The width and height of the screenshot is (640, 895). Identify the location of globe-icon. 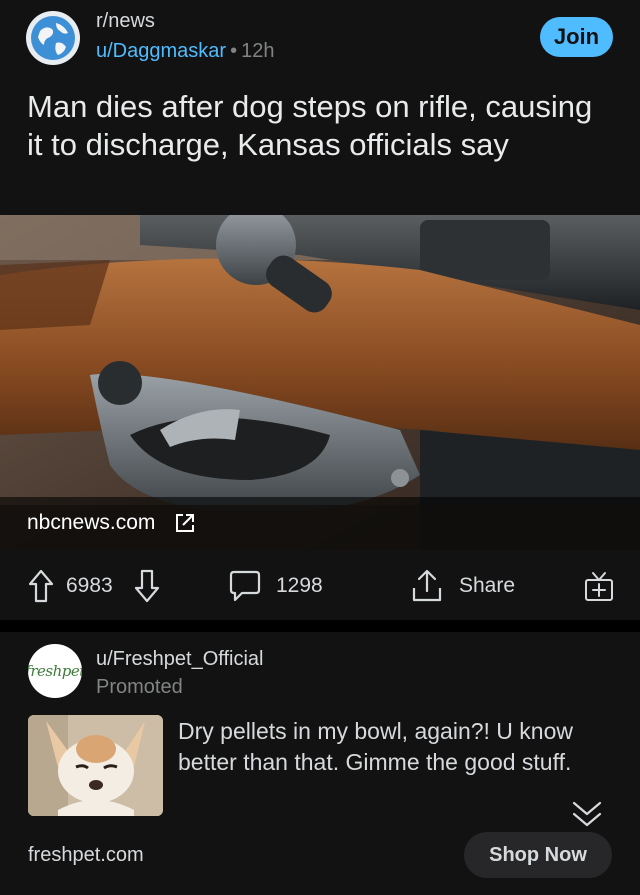
(53, 38).